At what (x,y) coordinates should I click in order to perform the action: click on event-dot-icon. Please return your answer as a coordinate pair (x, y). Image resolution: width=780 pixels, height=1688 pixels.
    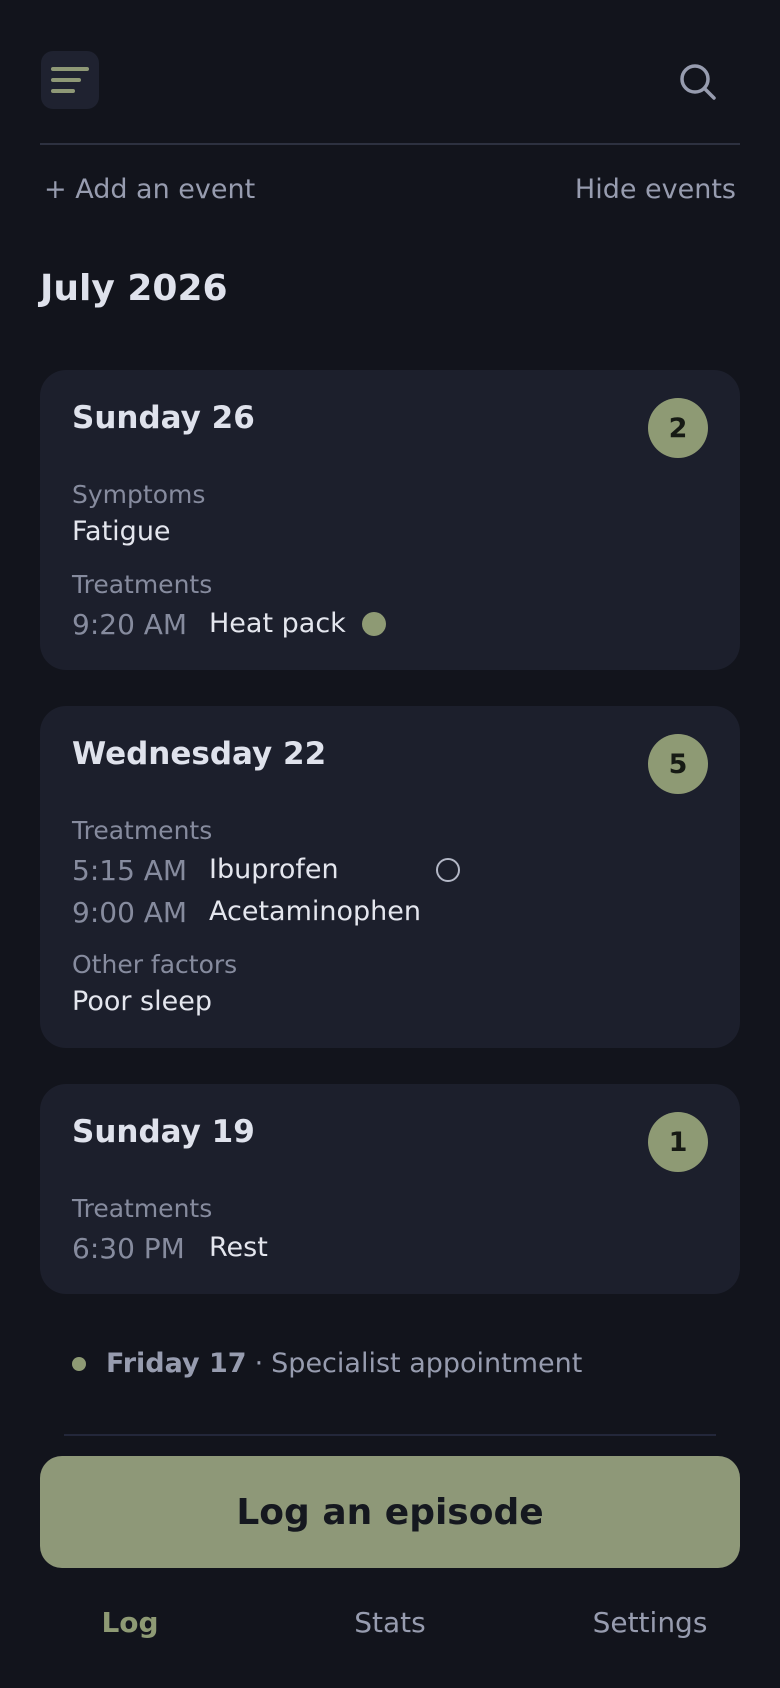
    Looking at the image, I should click on (79, 1363).